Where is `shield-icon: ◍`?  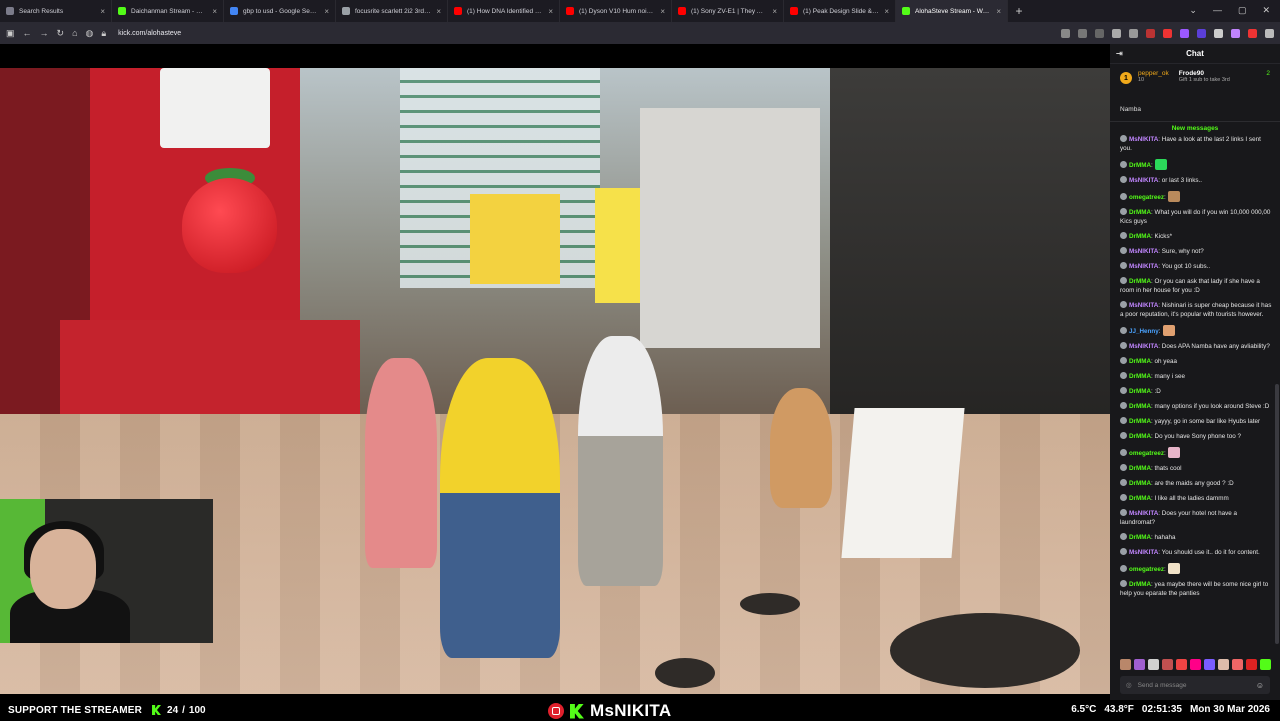 shield-icon: ◍ is located at coordinates (90, 33).